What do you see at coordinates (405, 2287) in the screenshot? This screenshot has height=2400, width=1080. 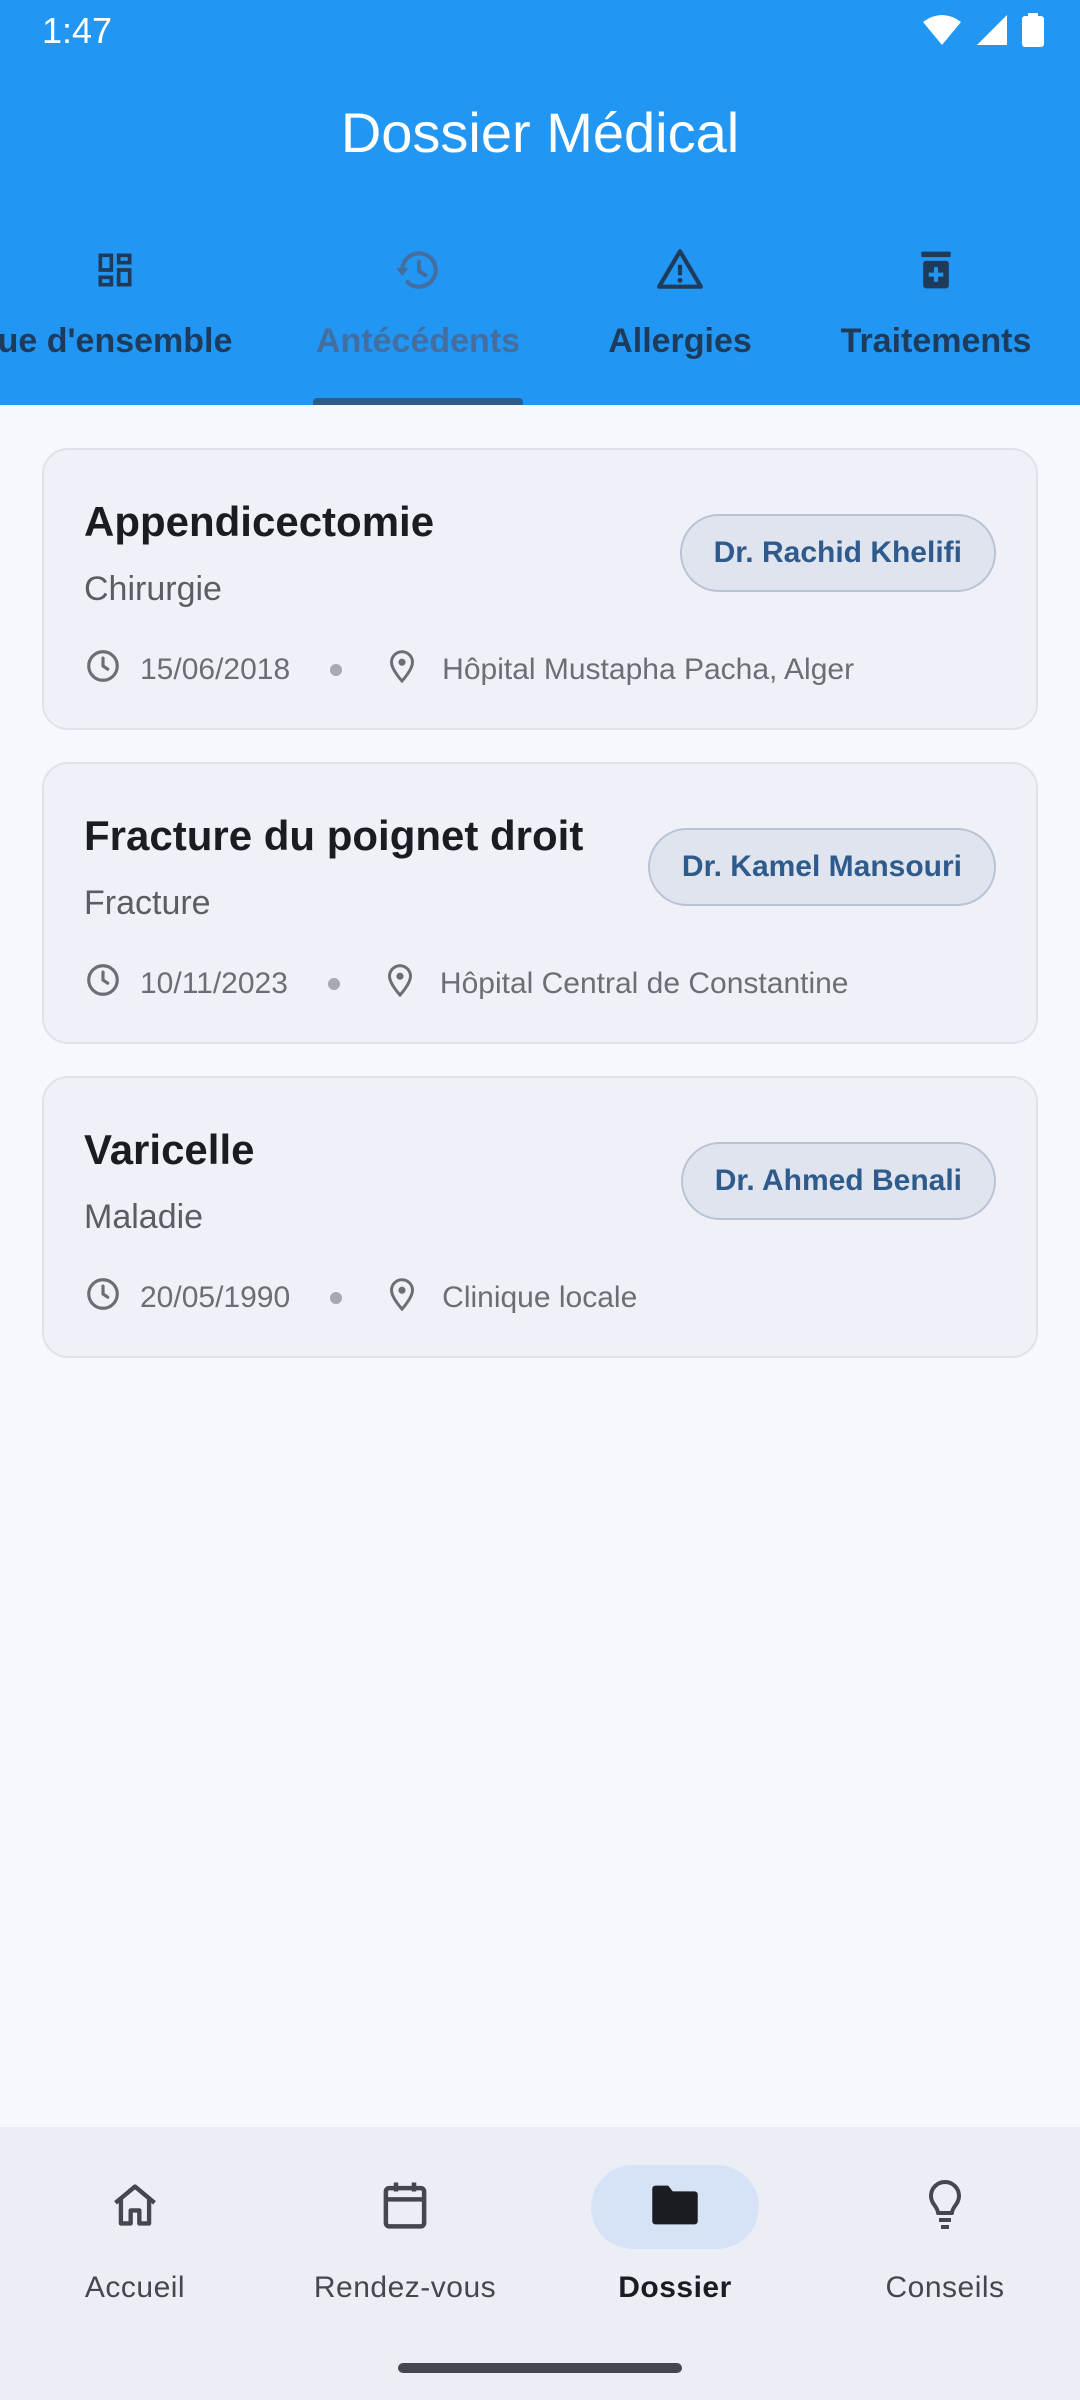 I see `nav-appointments-label: Rendez-vous` at bounding box center [405, 2287].